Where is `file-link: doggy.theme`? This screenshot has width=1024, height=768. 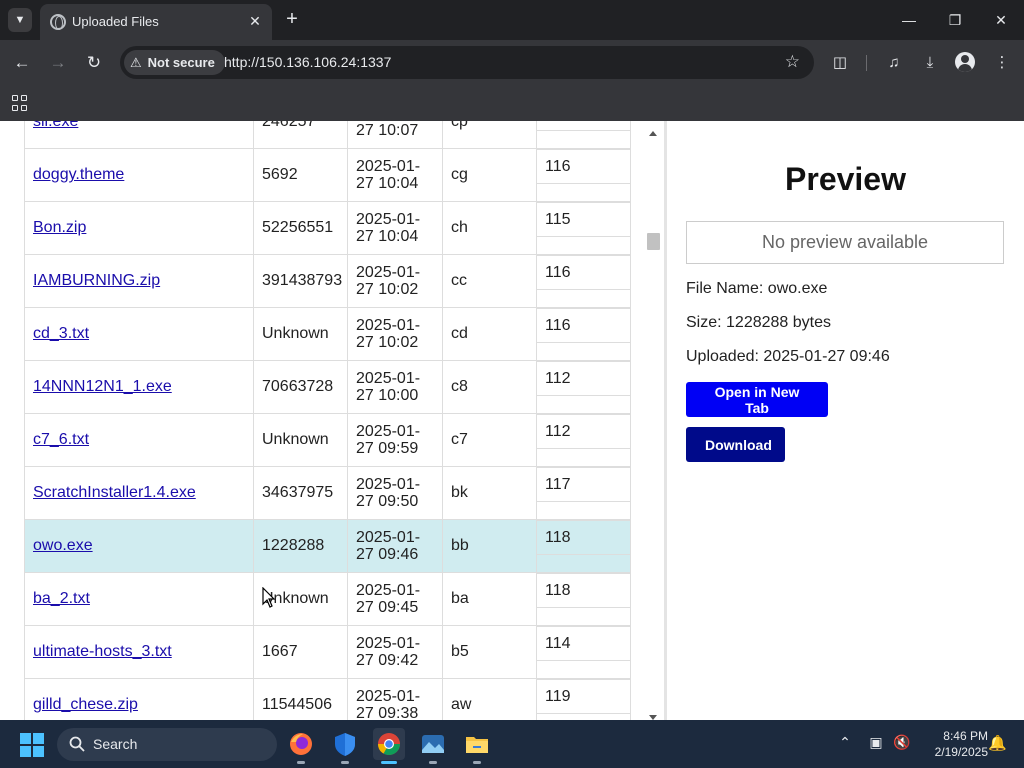
file-link: doggy.theme is located at coordinates (78, 174).